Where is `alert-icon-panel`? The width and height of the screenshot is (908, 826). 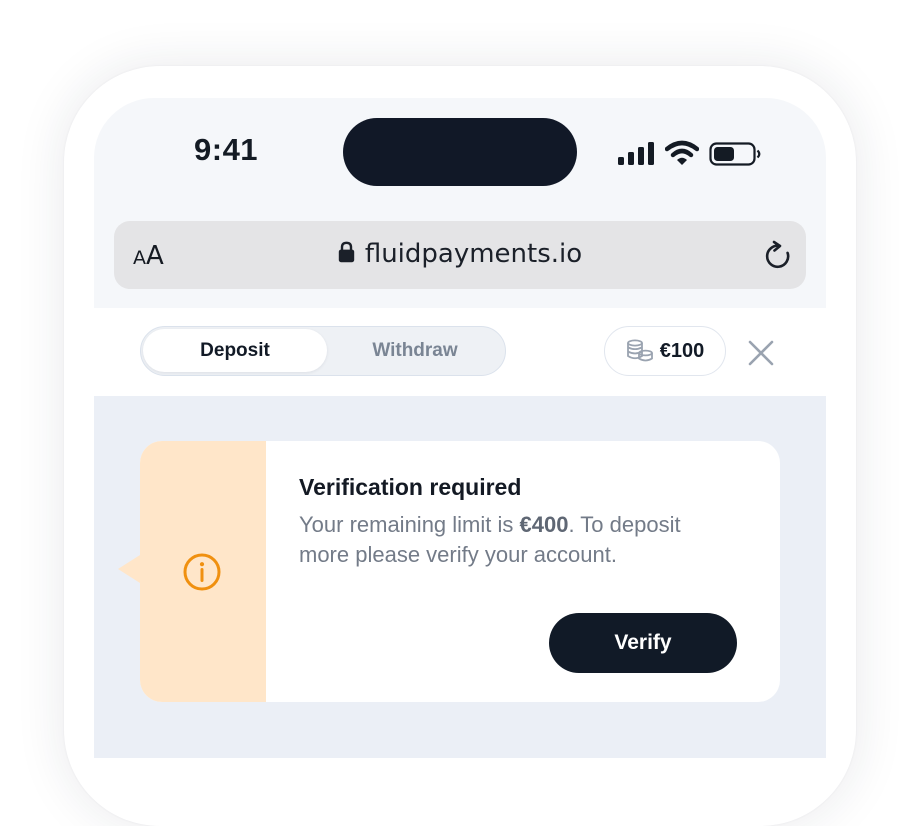
alert-icon-panel is located at coordinates (203, 571).